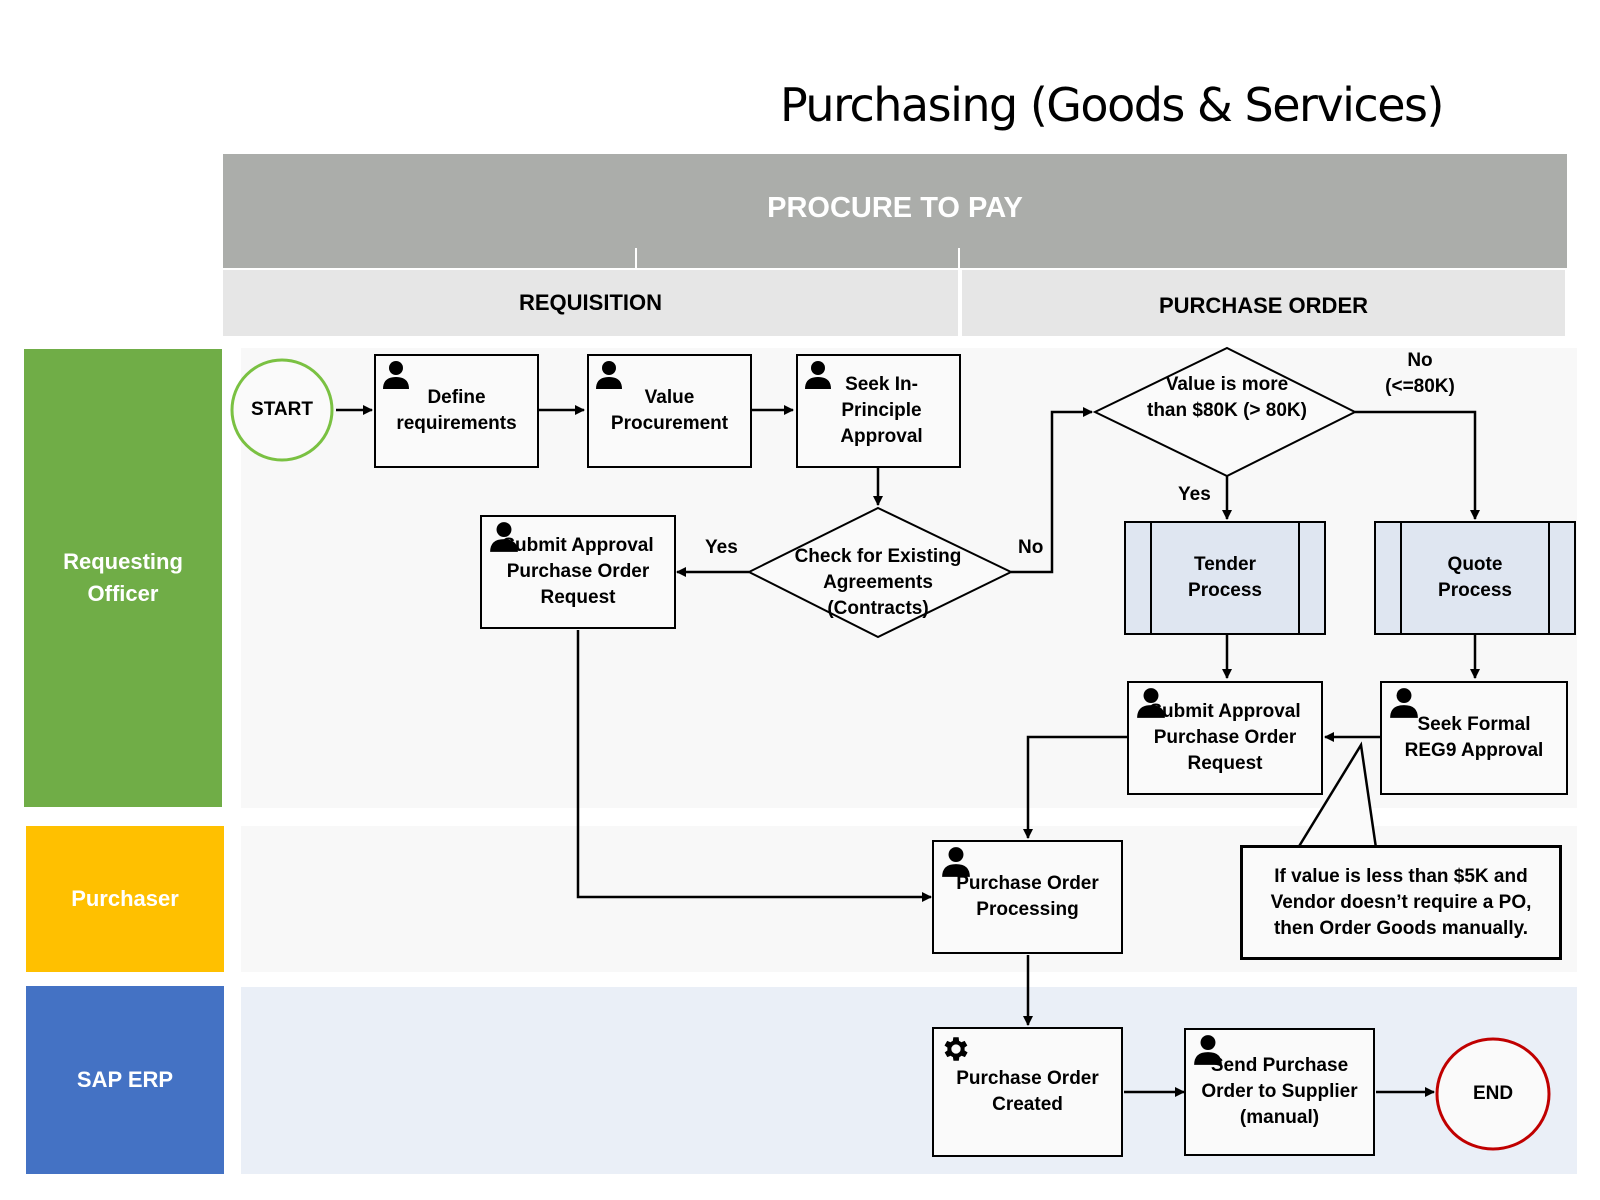  I want to click on task-seek-formal-label: Seek Formal REG9 Approval, so click(1474, 737).